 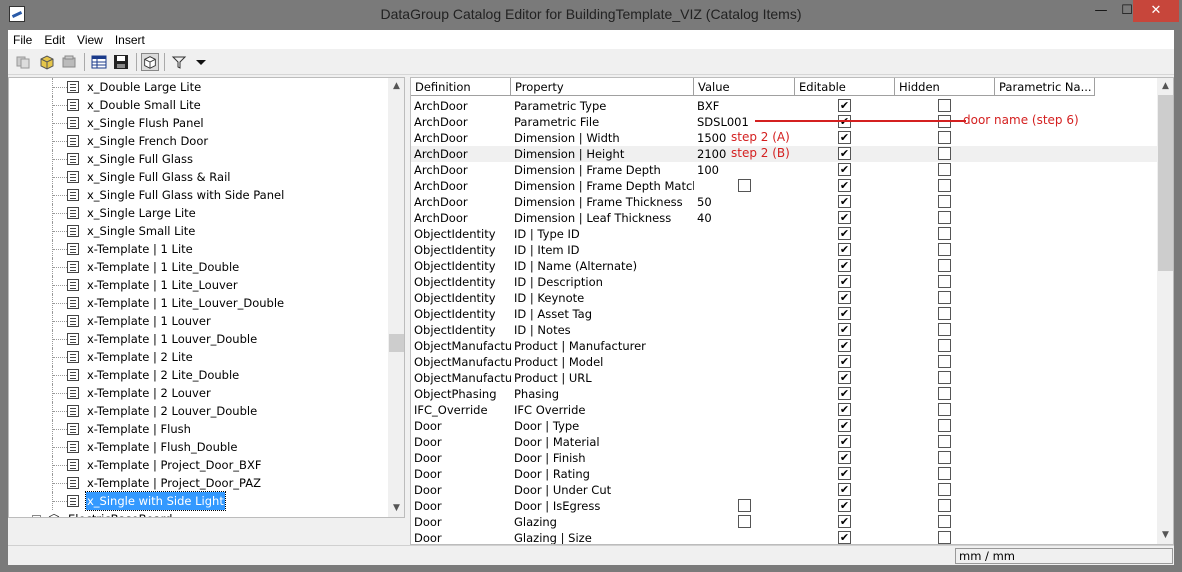 What do you see at coordinates (1156, 11) in the screenshot?
I see `close-button: ✕` at bounding box center [1156, 11].